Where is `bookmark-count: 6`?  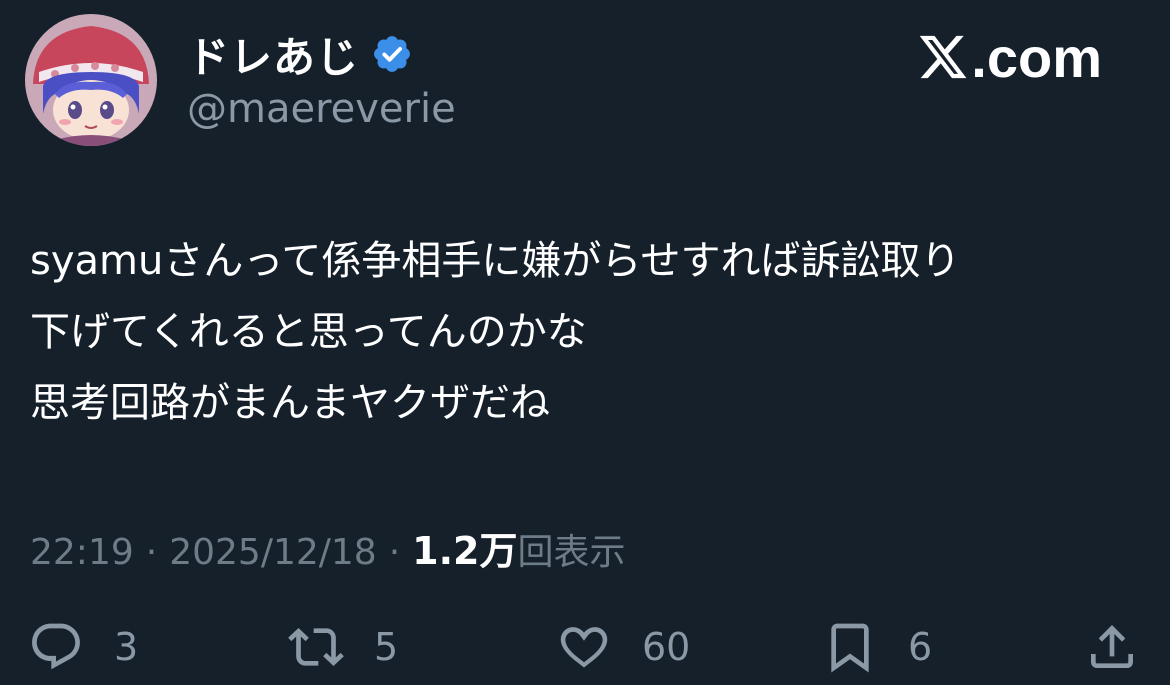
bookmark-count: 6 is located at coordinates (920, 647).